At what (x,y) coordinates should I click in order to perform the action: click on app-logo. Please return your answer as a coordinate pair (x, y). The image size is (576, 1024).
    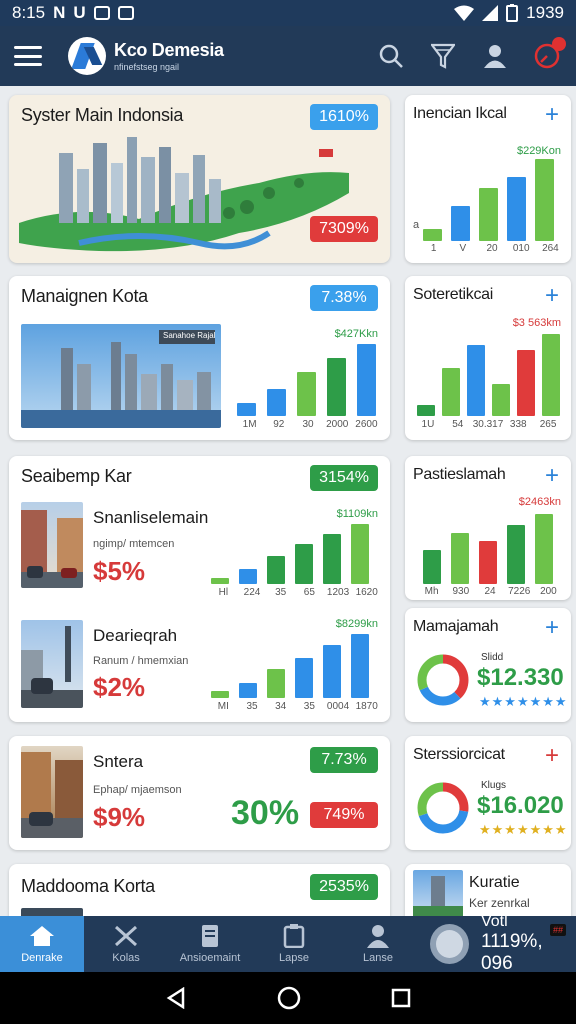
    Looking at the image, I should click on (87, 56).